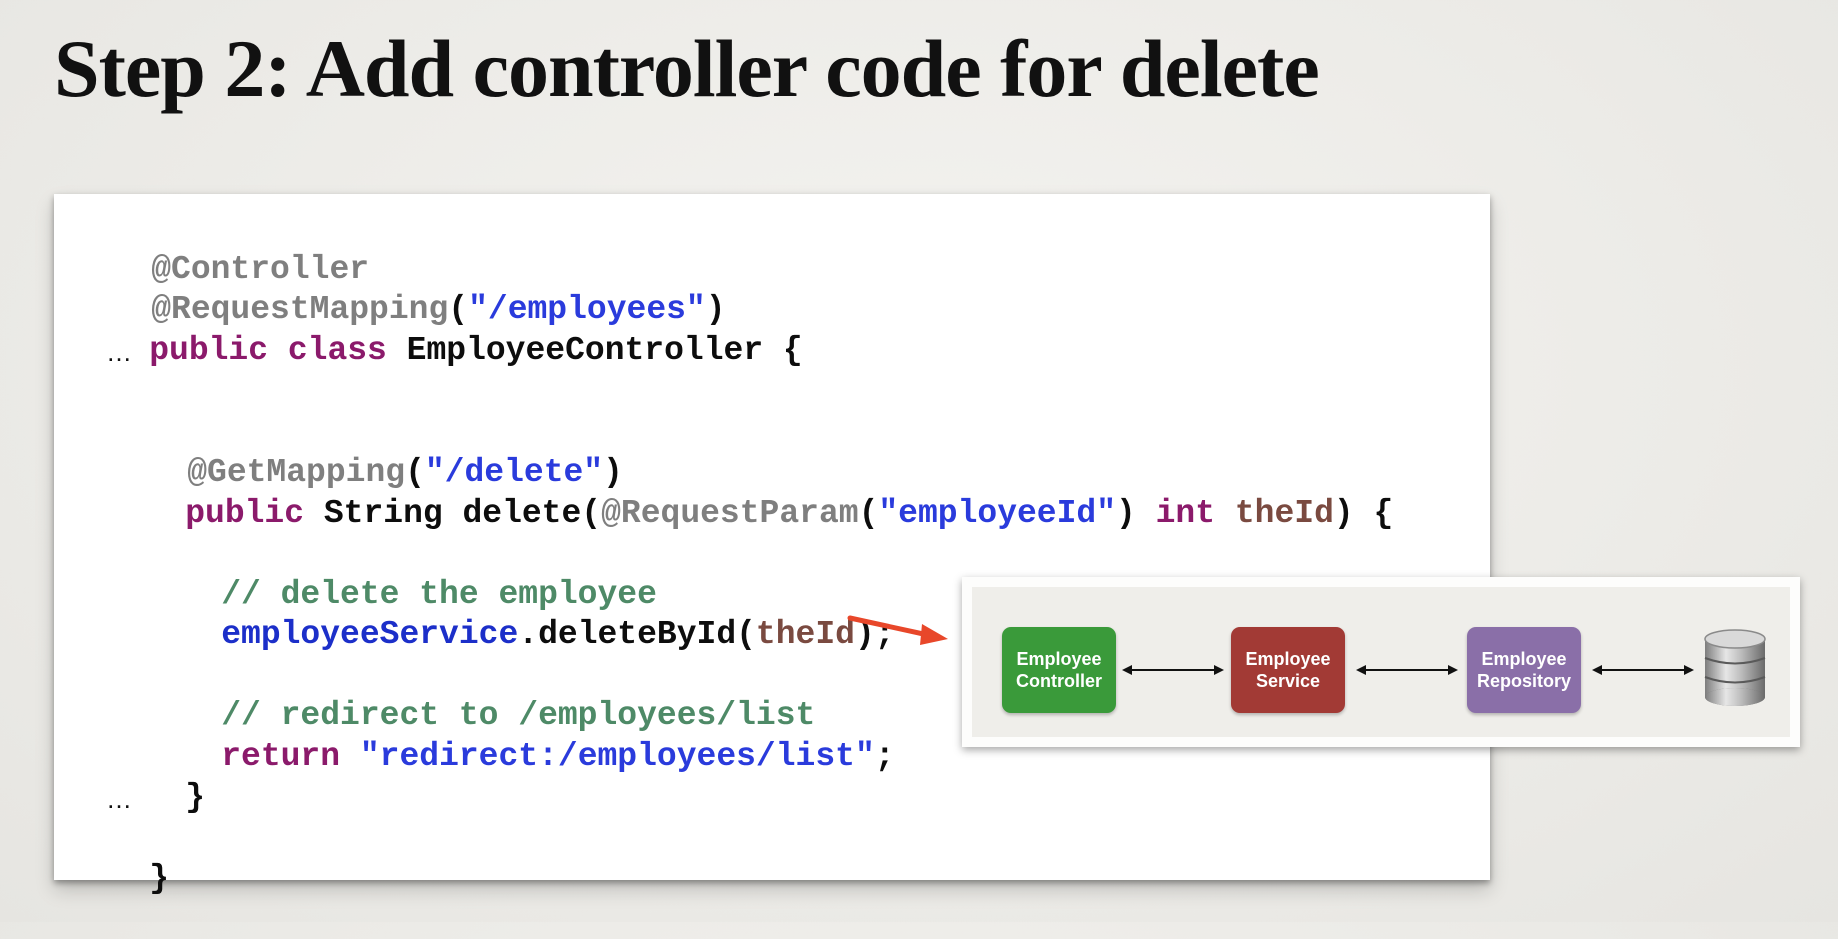 This screenshot has width=1838, height=939. I want to click on employee-controller-box: Employee Controller, so click(1059, 670).